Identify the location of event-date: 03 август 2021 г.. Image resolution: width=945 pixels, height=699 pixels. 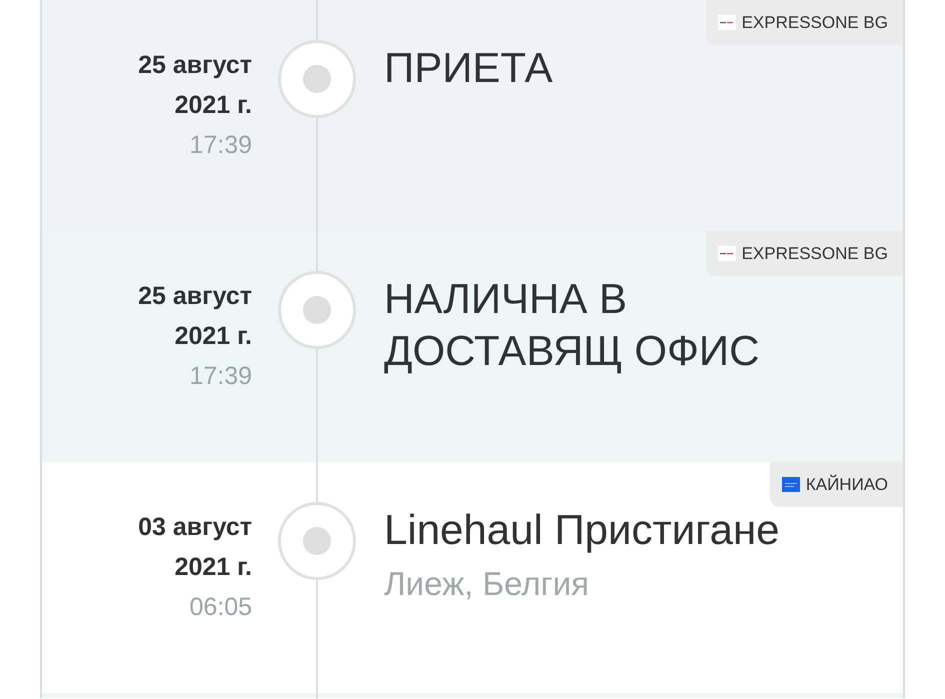
(194, 547).